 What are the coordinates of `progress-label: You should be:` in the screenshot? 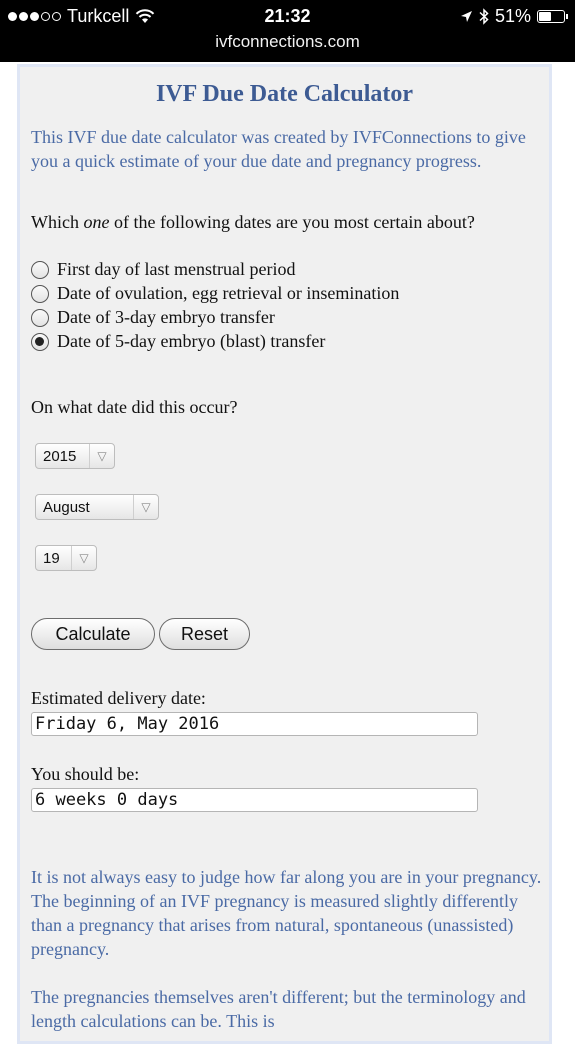 It's located at (85, 774).